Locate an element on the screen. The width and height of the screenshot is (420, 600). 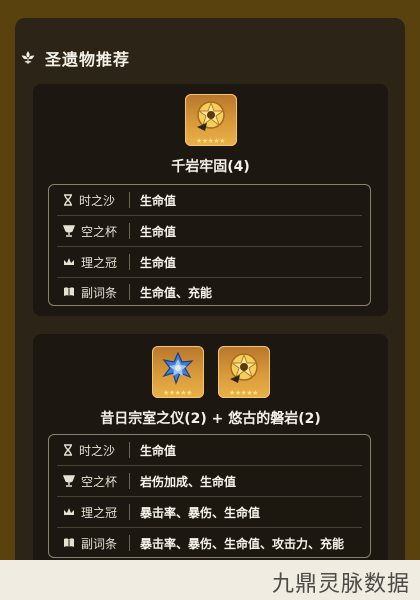
section-header: 圣遗物推荐 is located at coordinates (75, 58).